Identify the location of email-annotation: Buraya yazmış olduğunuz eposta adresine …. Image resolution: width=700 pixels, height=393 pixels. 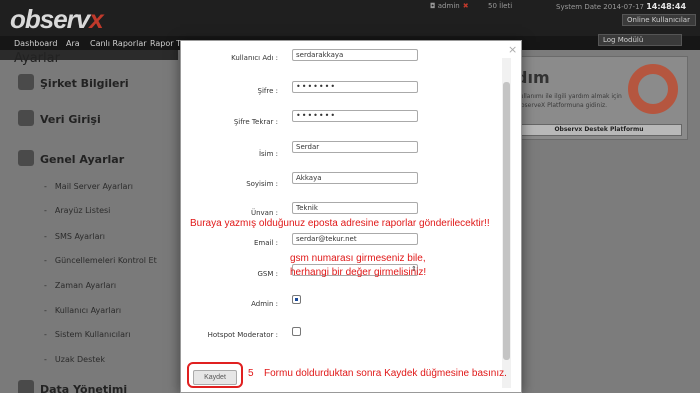
(340, 223).